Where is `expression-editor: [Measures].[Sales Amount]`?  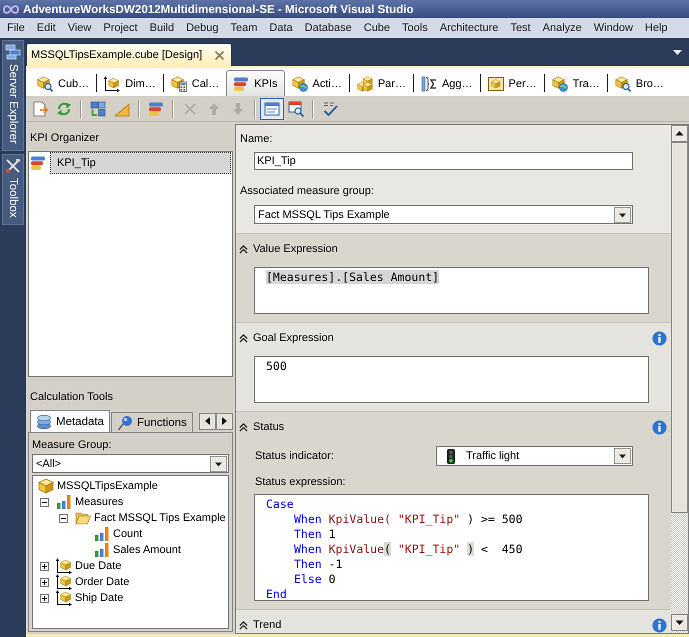
expression-editor: [Measures].[Sales Amount] is located at coordinates (451, 290).